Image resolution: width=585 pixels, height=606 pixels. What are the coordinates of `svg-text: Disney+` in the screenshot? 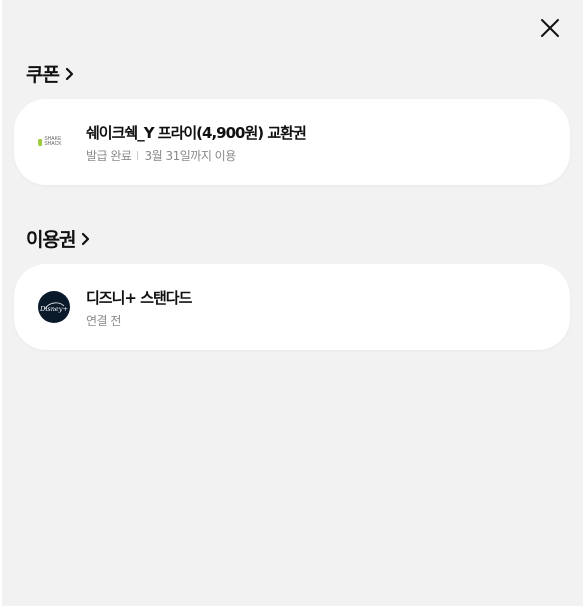 It's located at (53, 309).